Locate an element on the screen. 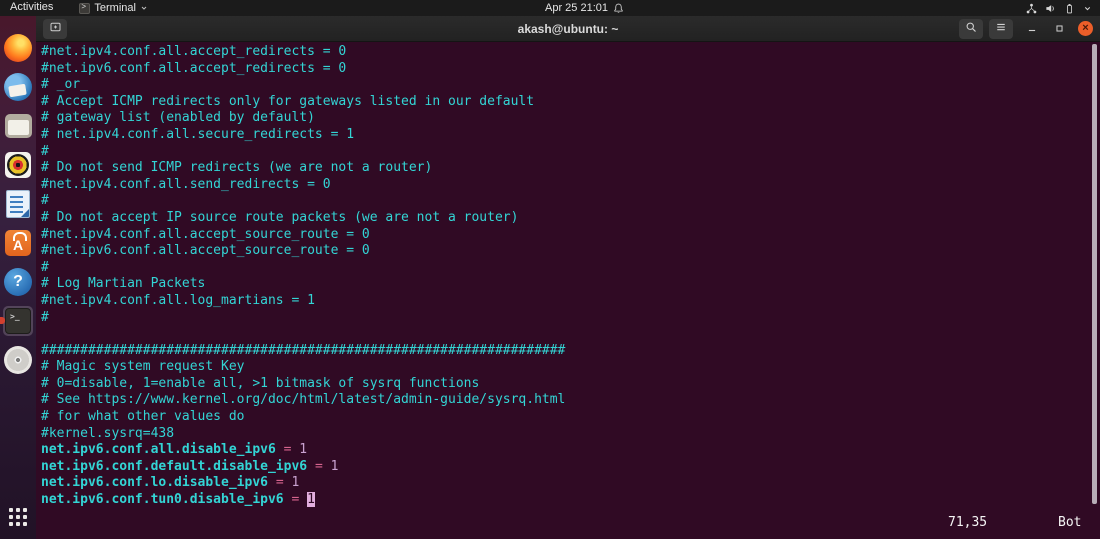  vim-ruler-position: 71,35 is located at coordinates (968, 523).